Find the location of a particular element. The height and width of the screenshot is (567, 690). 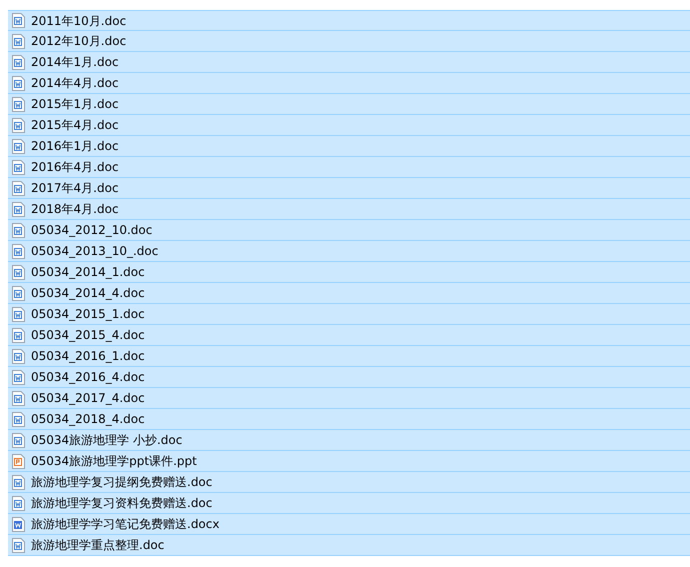

file-name: 05034_2017_4.doc is located at coordinates (88, 398).